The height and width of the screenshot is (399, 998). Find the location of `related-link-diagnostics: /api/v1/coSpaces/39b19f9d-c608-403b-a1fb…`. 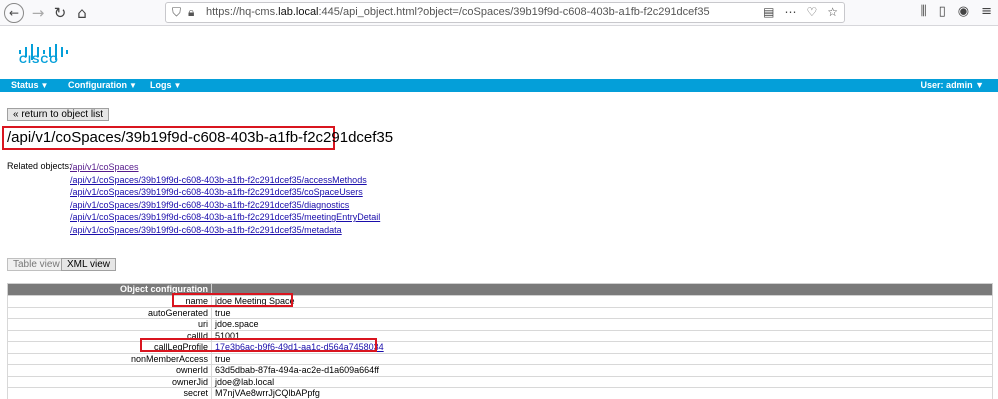

related-link-diagnostics: /api/v1/coSpaces/39b19f9d-c608-403b-a1fb… is located at coordinates (225, 205).